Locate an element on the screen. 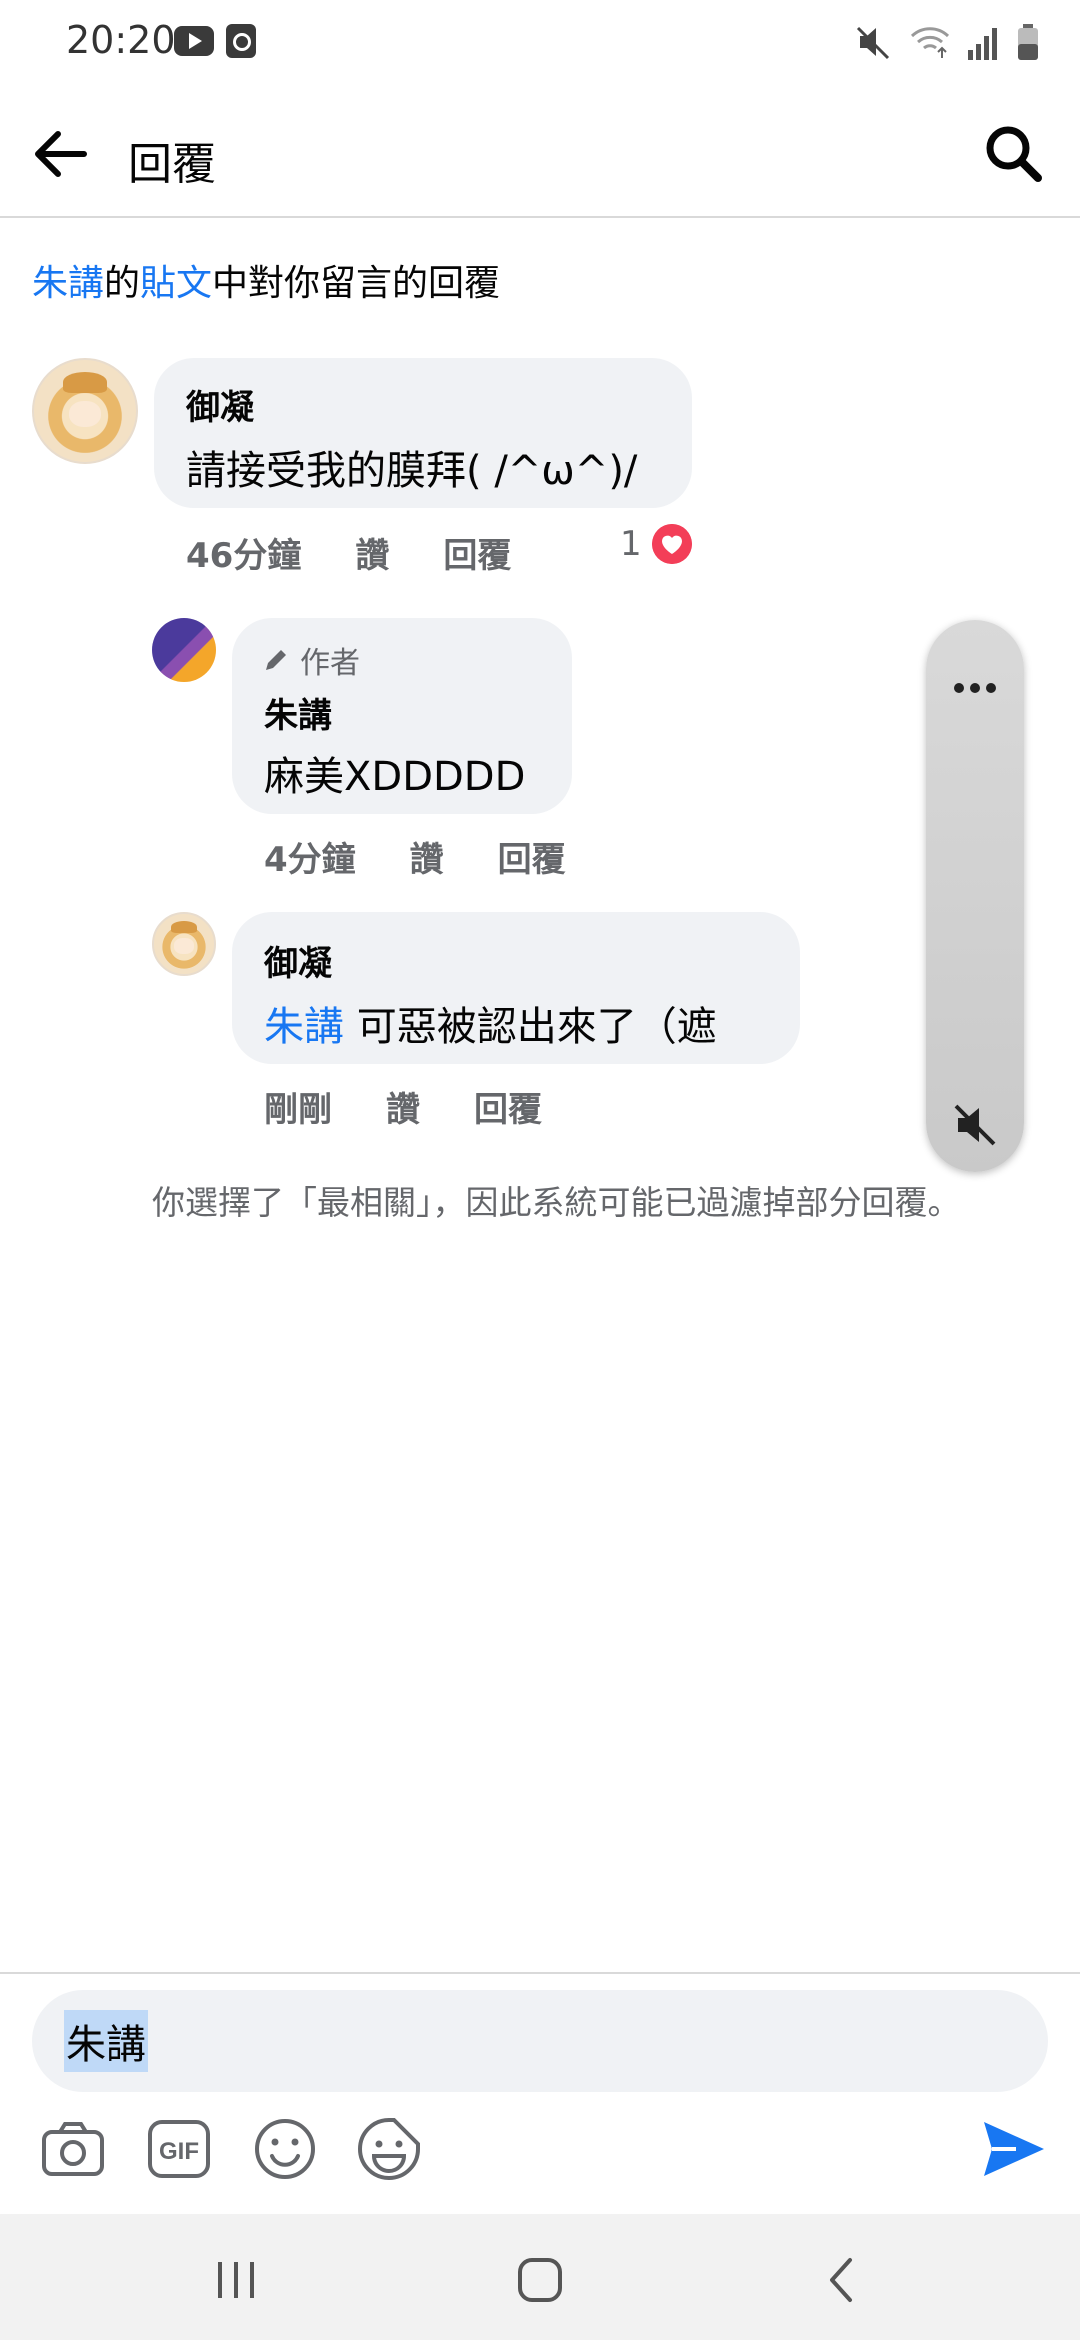 Image resolution: width=1080 pixels, height=2340 pixels. comment-actions: 46分鐘 讚 回覆 is located at coordinates (348, 552).